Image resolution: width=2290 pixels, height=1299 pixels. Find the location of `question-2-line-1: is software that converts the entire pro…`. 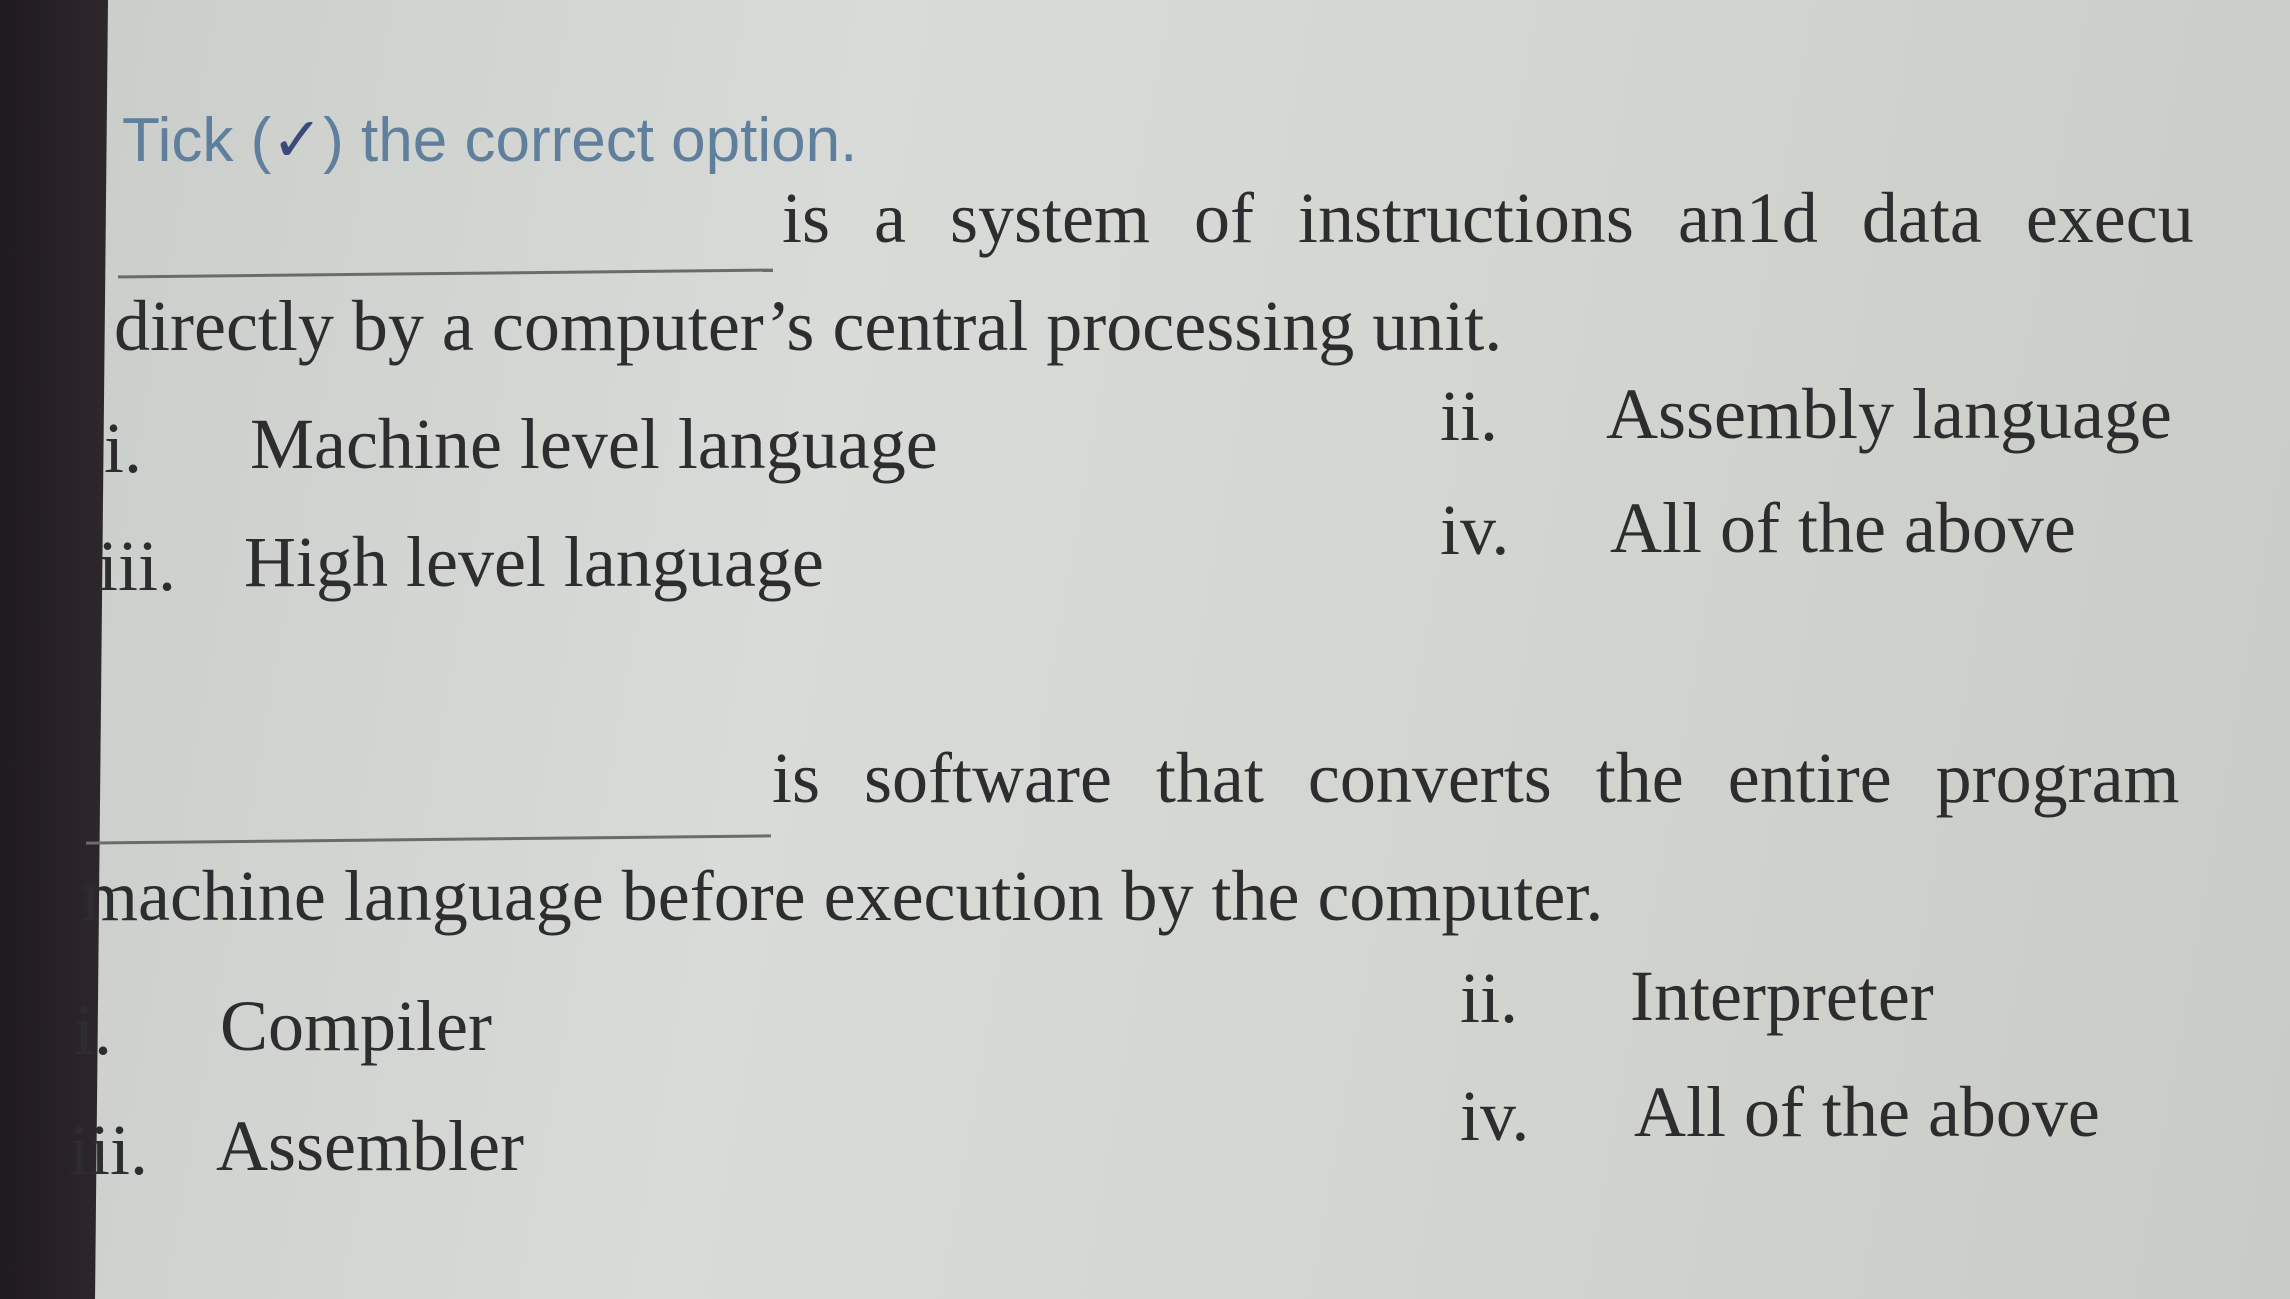

question-2-line-1: is software that converts the entire pro… is located at coordinates (1476, 778).